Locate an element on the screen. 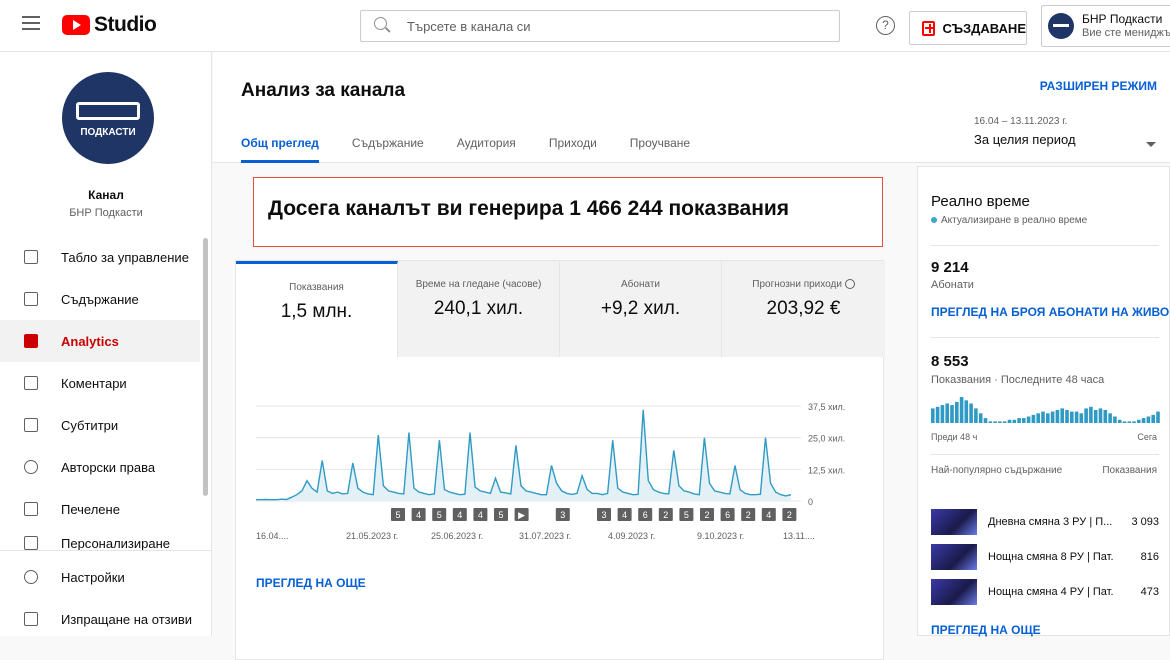 This screenshot has height=660, width=1170. tab-audience: Аудитория is located at coordinates (486, 149).